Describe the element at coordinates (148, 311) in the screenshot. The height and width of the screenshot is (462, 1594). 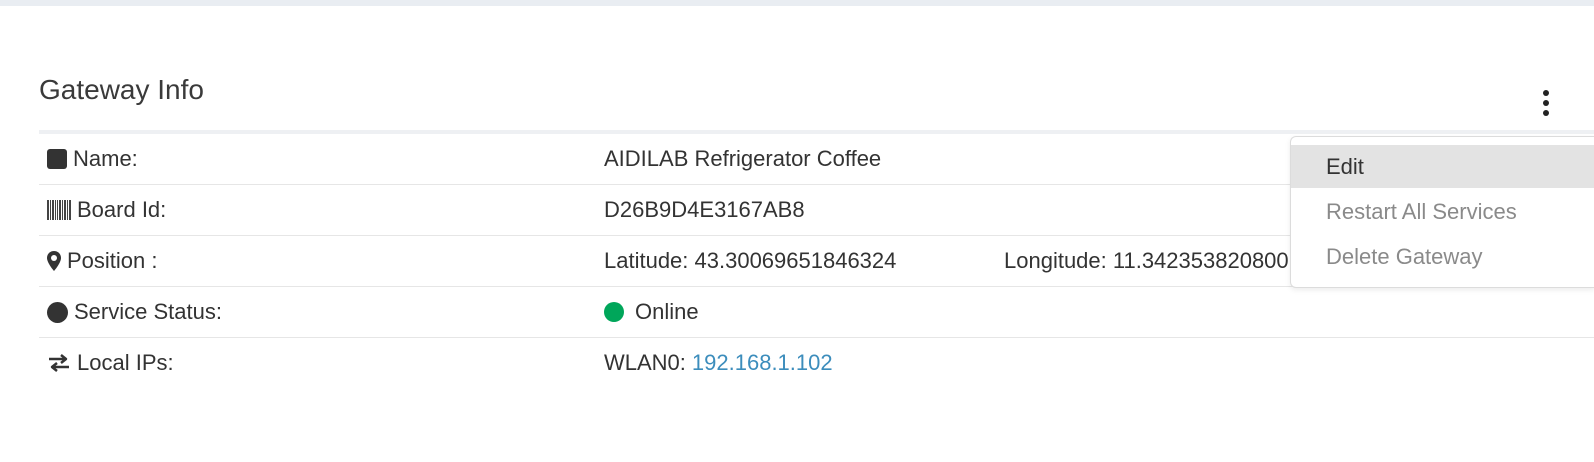
I see `service-status-label: Service Status:` at that location.